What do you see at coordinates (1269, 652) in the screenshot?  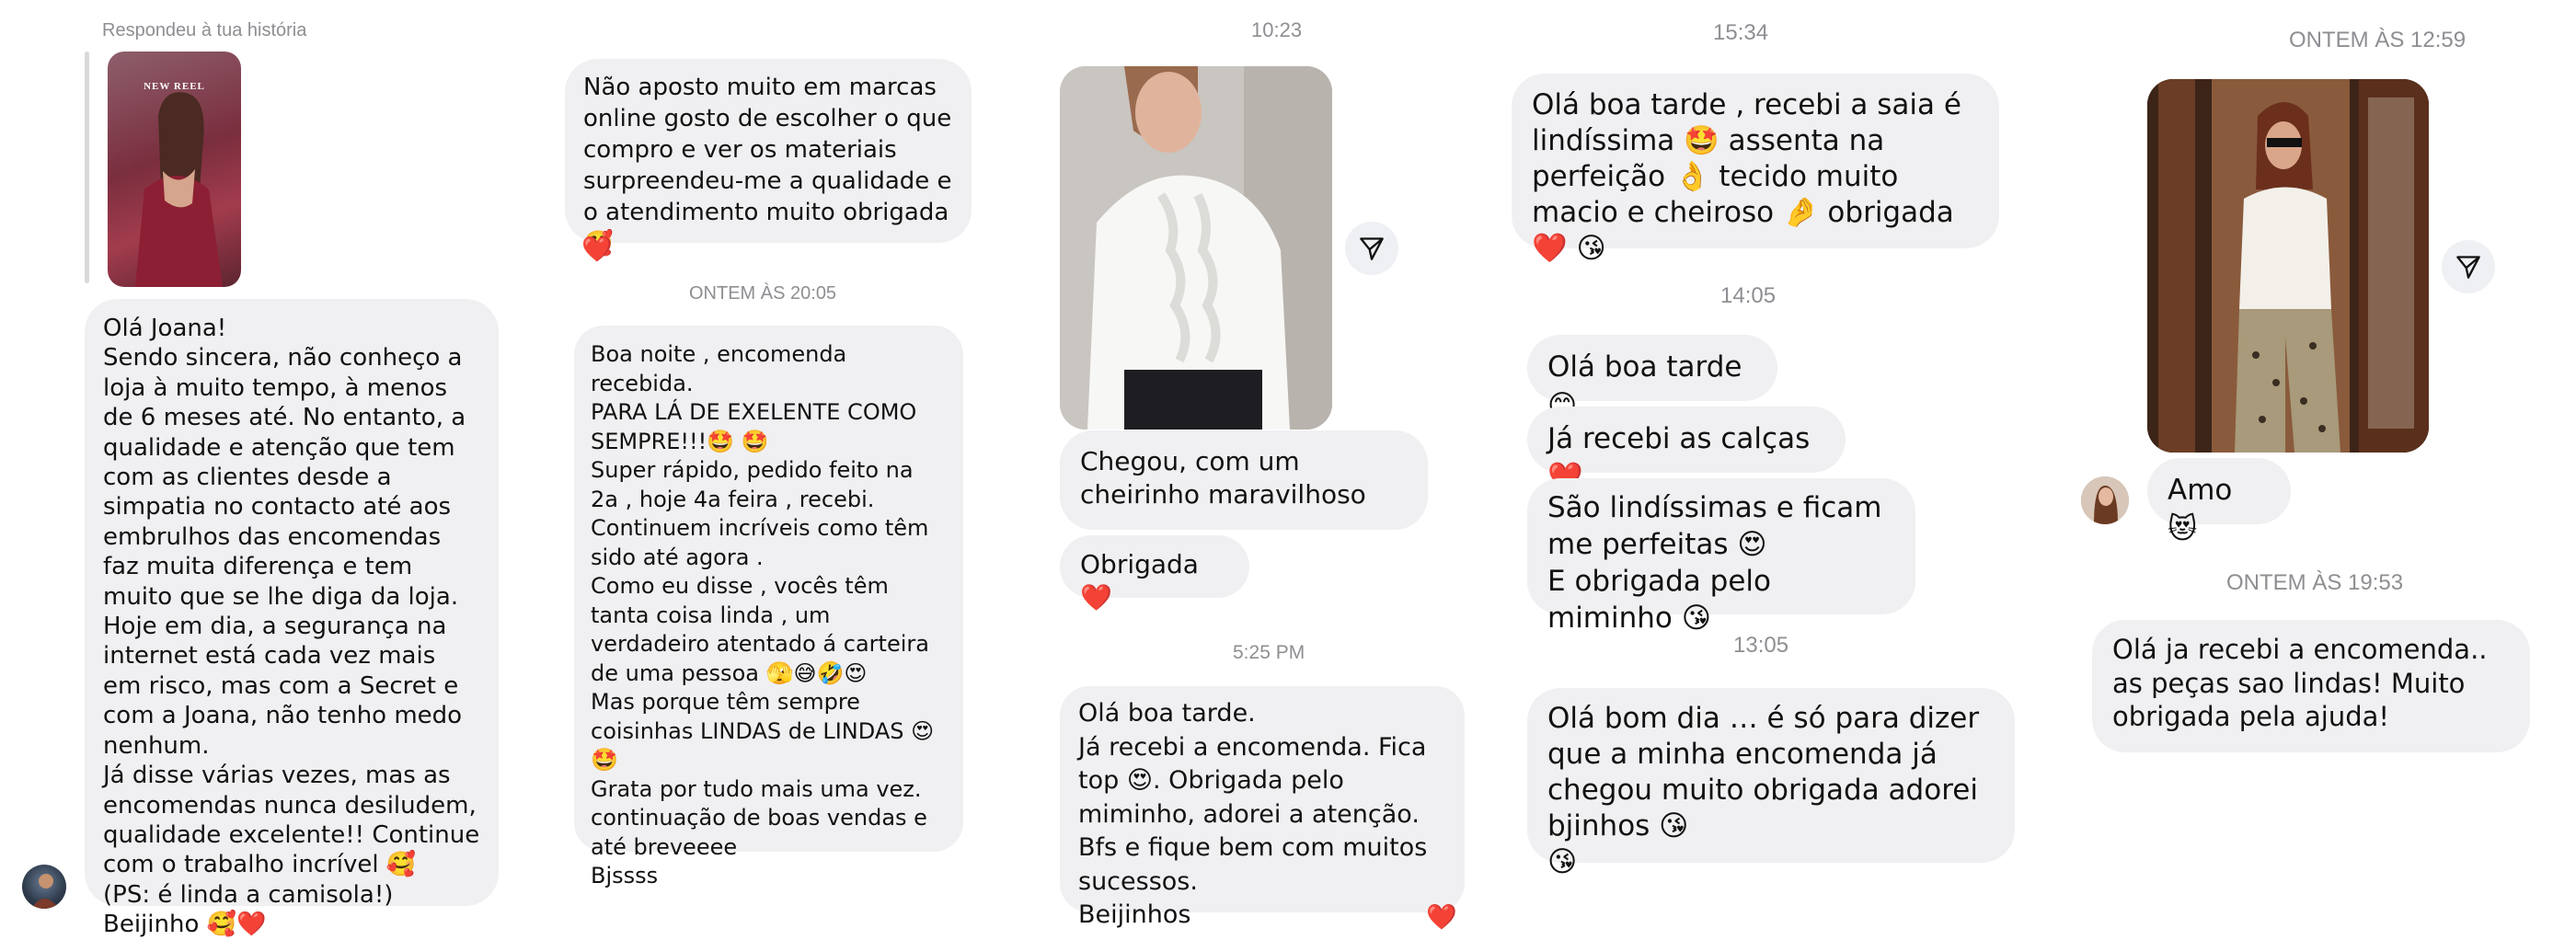 I see `timestamp: 5:25 PM` at bounding box center [1269, 652].